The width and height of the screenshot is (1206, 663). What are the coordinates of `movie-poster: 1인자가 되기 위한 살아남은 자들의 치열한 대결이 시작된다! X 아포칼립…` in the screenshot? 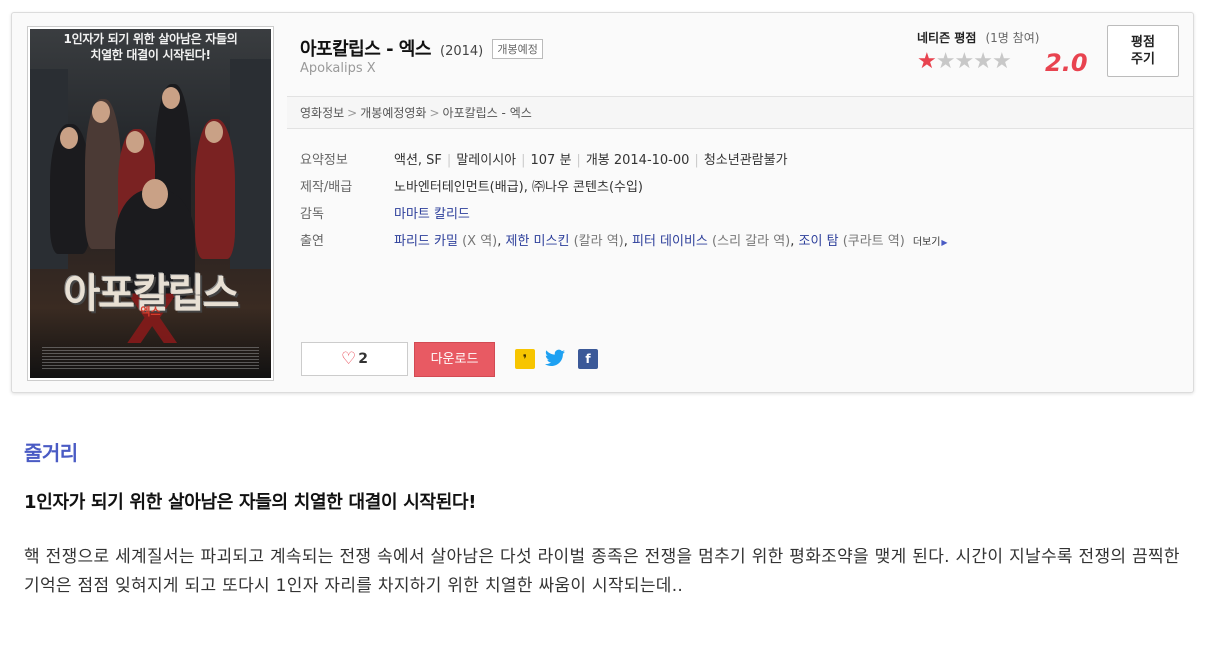 It's located at (150, 203).